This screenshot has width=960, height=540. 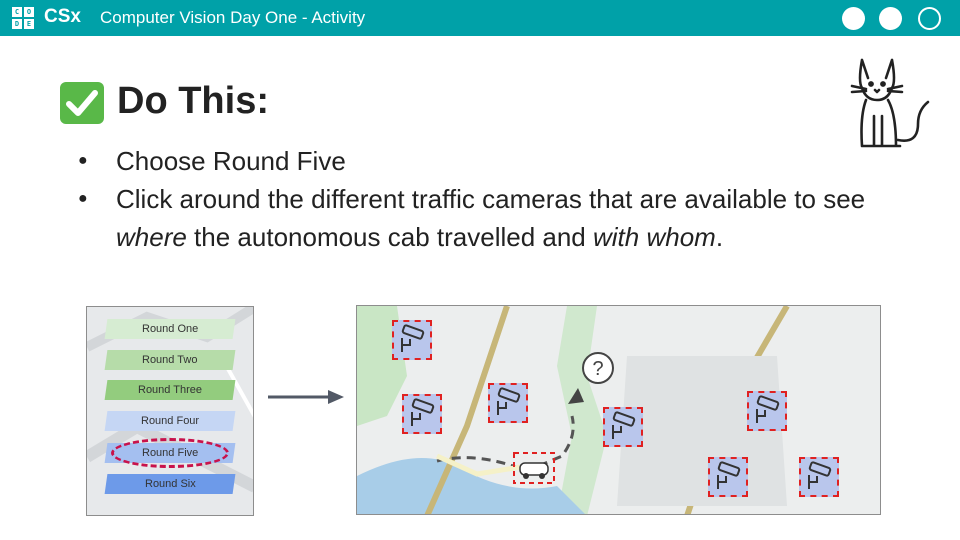 I want to click on selection-highlight, so click(x=170, y=453).